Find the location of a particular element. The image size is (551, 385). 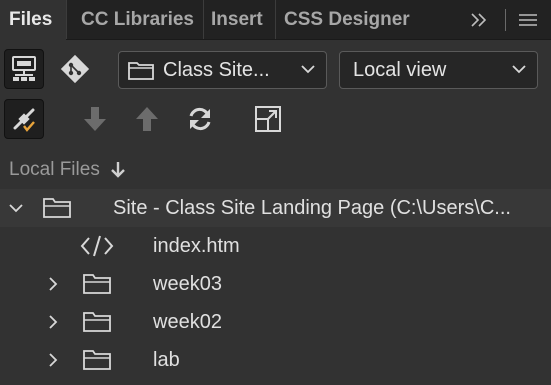

connect-server-icon is located at coordinates (24, 69).